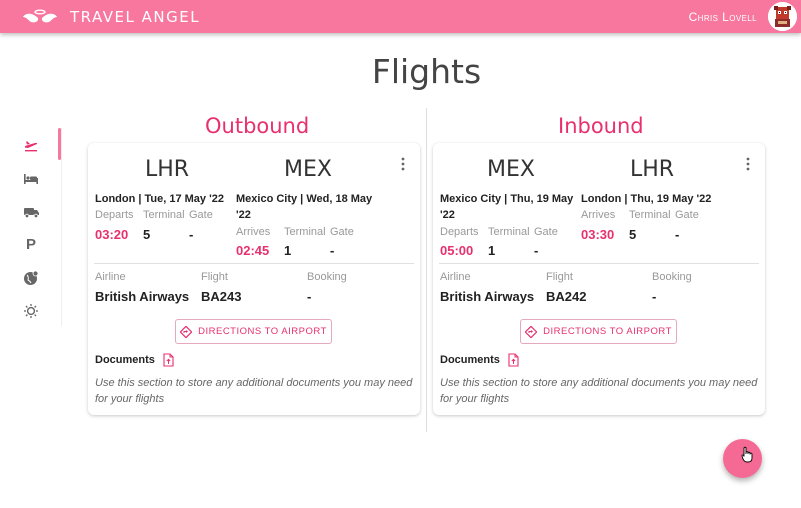  Describe the element at coordinates (221, 296) in the screenshot. I see `flight-number: BA243` at that location.